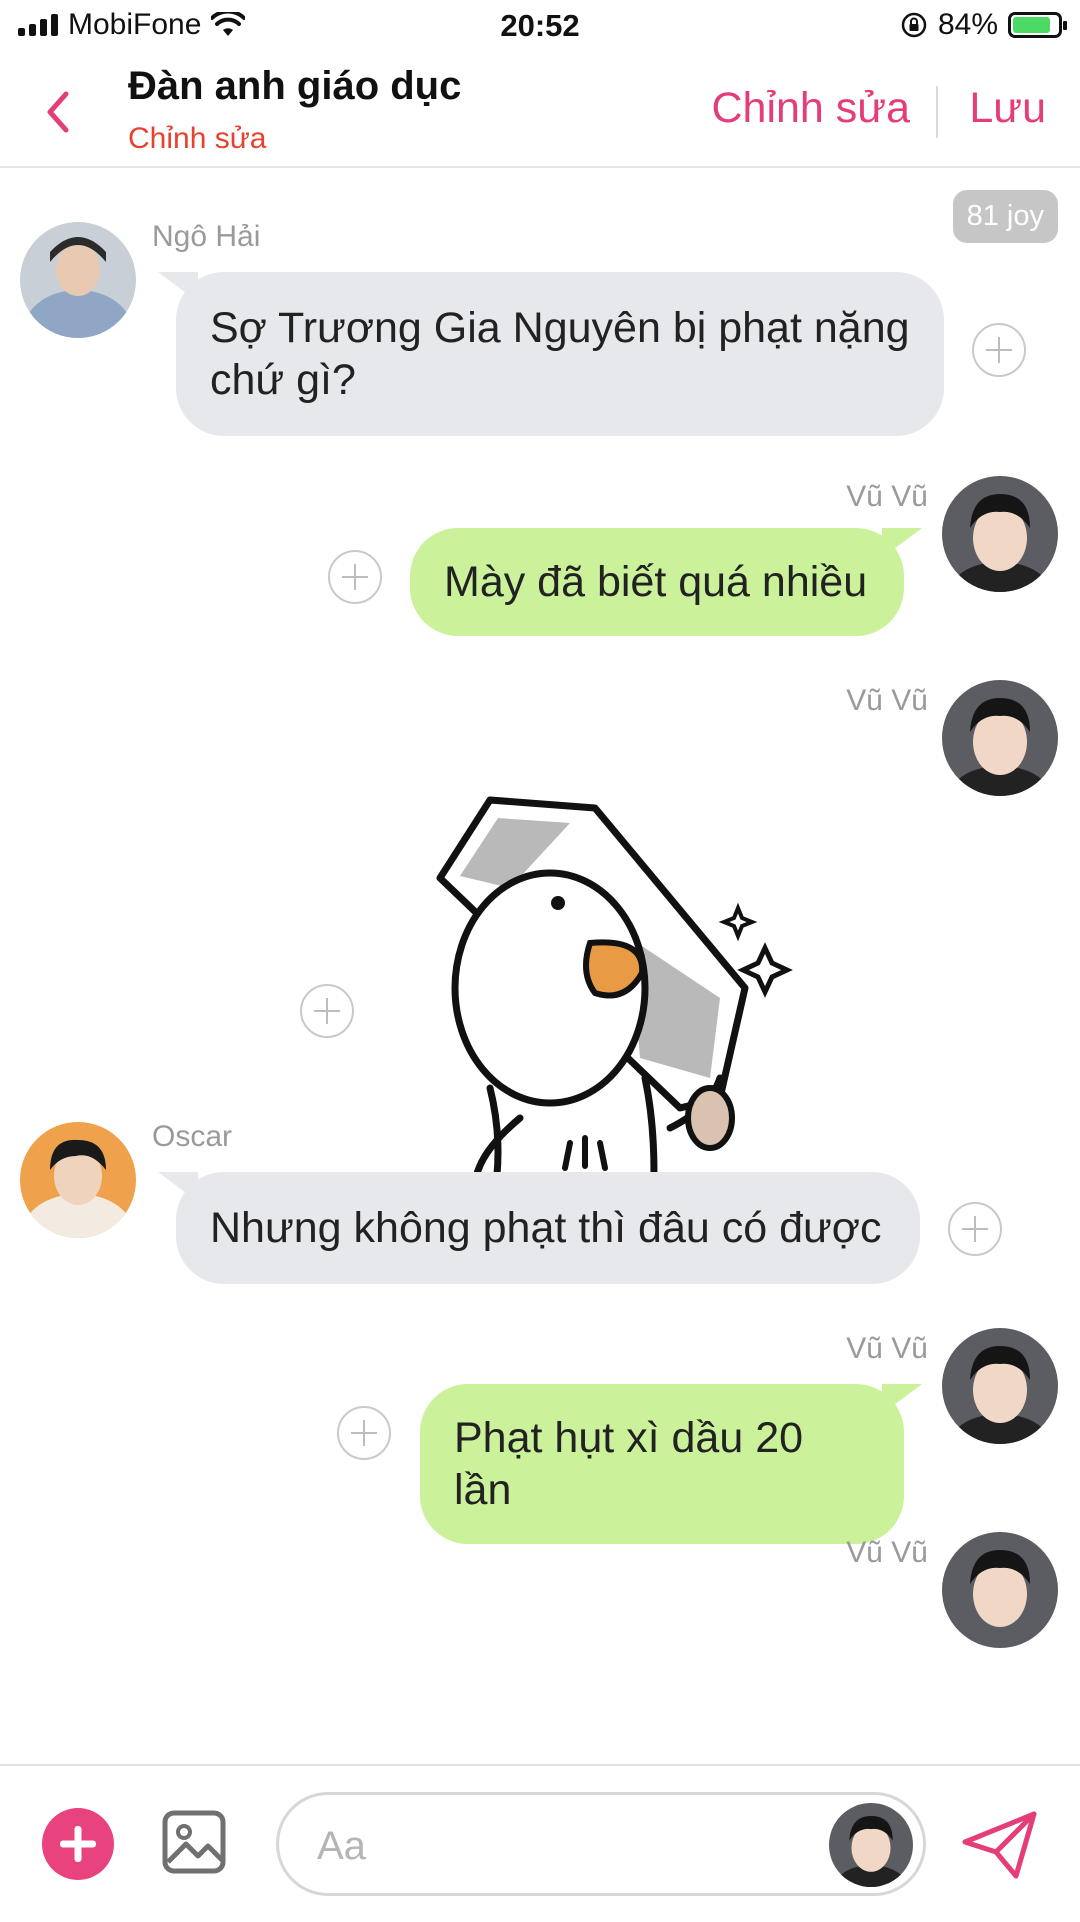  I want to click on edit-button: Chỉnh sửa, so click(811, 108).